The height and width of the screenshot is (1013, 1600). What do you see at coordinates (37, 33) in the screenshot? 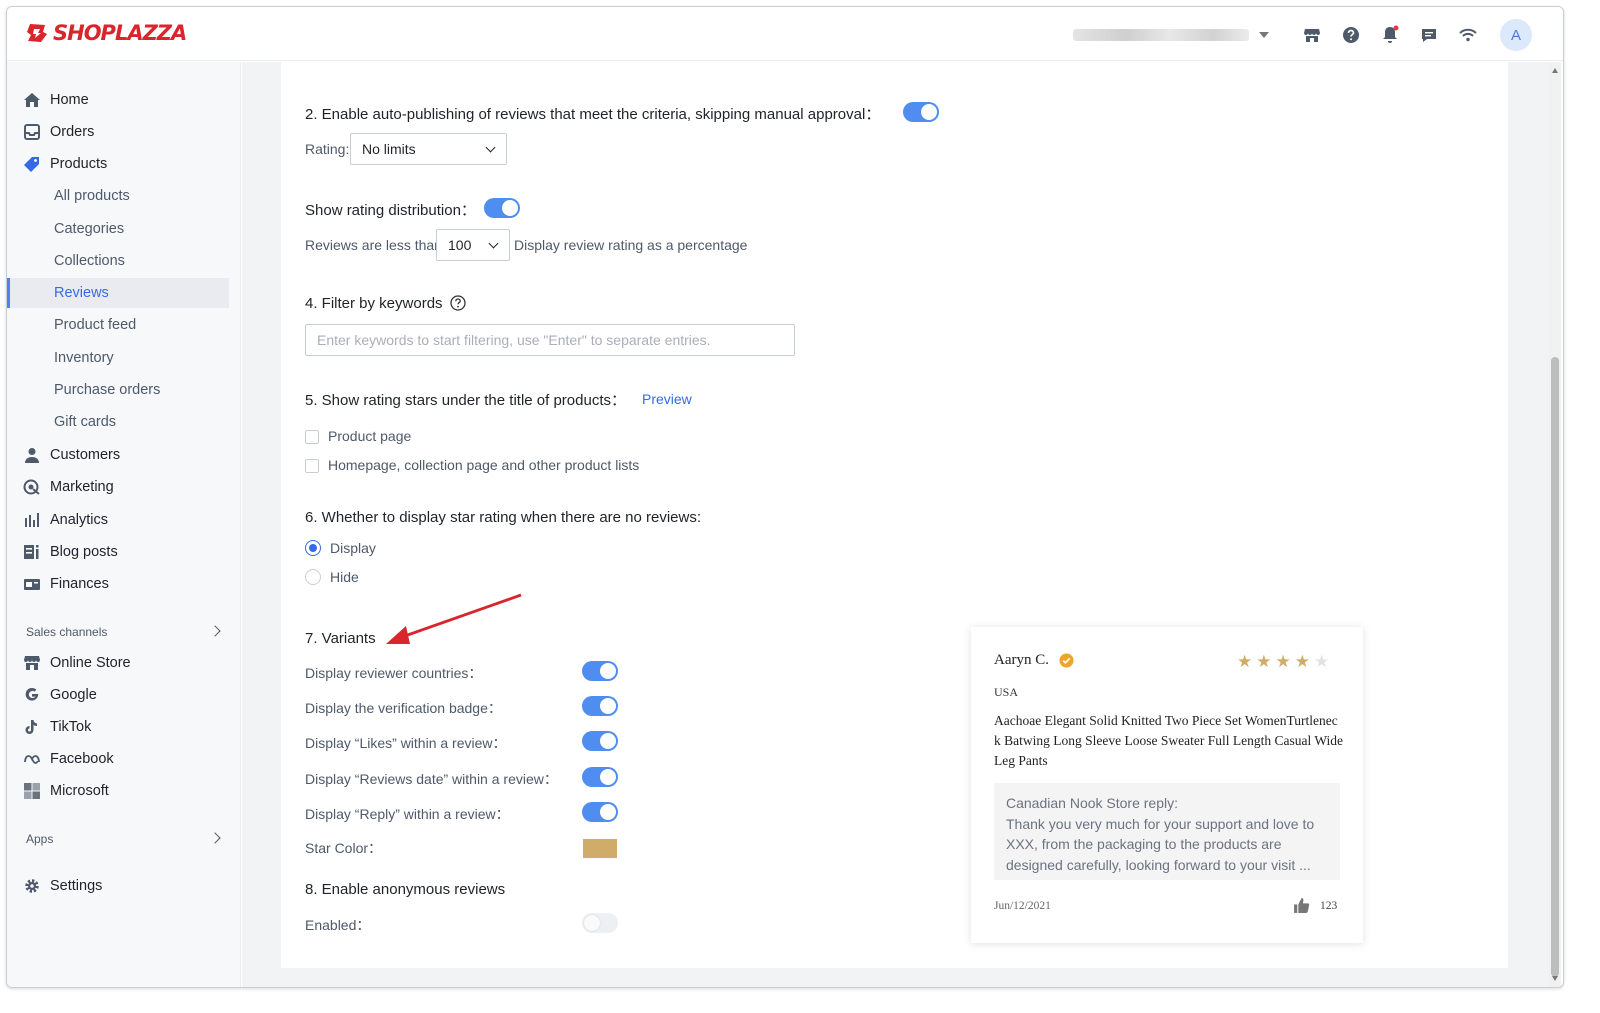
I see `shoplazza-logo-icon` at bounding box center [37, 33].